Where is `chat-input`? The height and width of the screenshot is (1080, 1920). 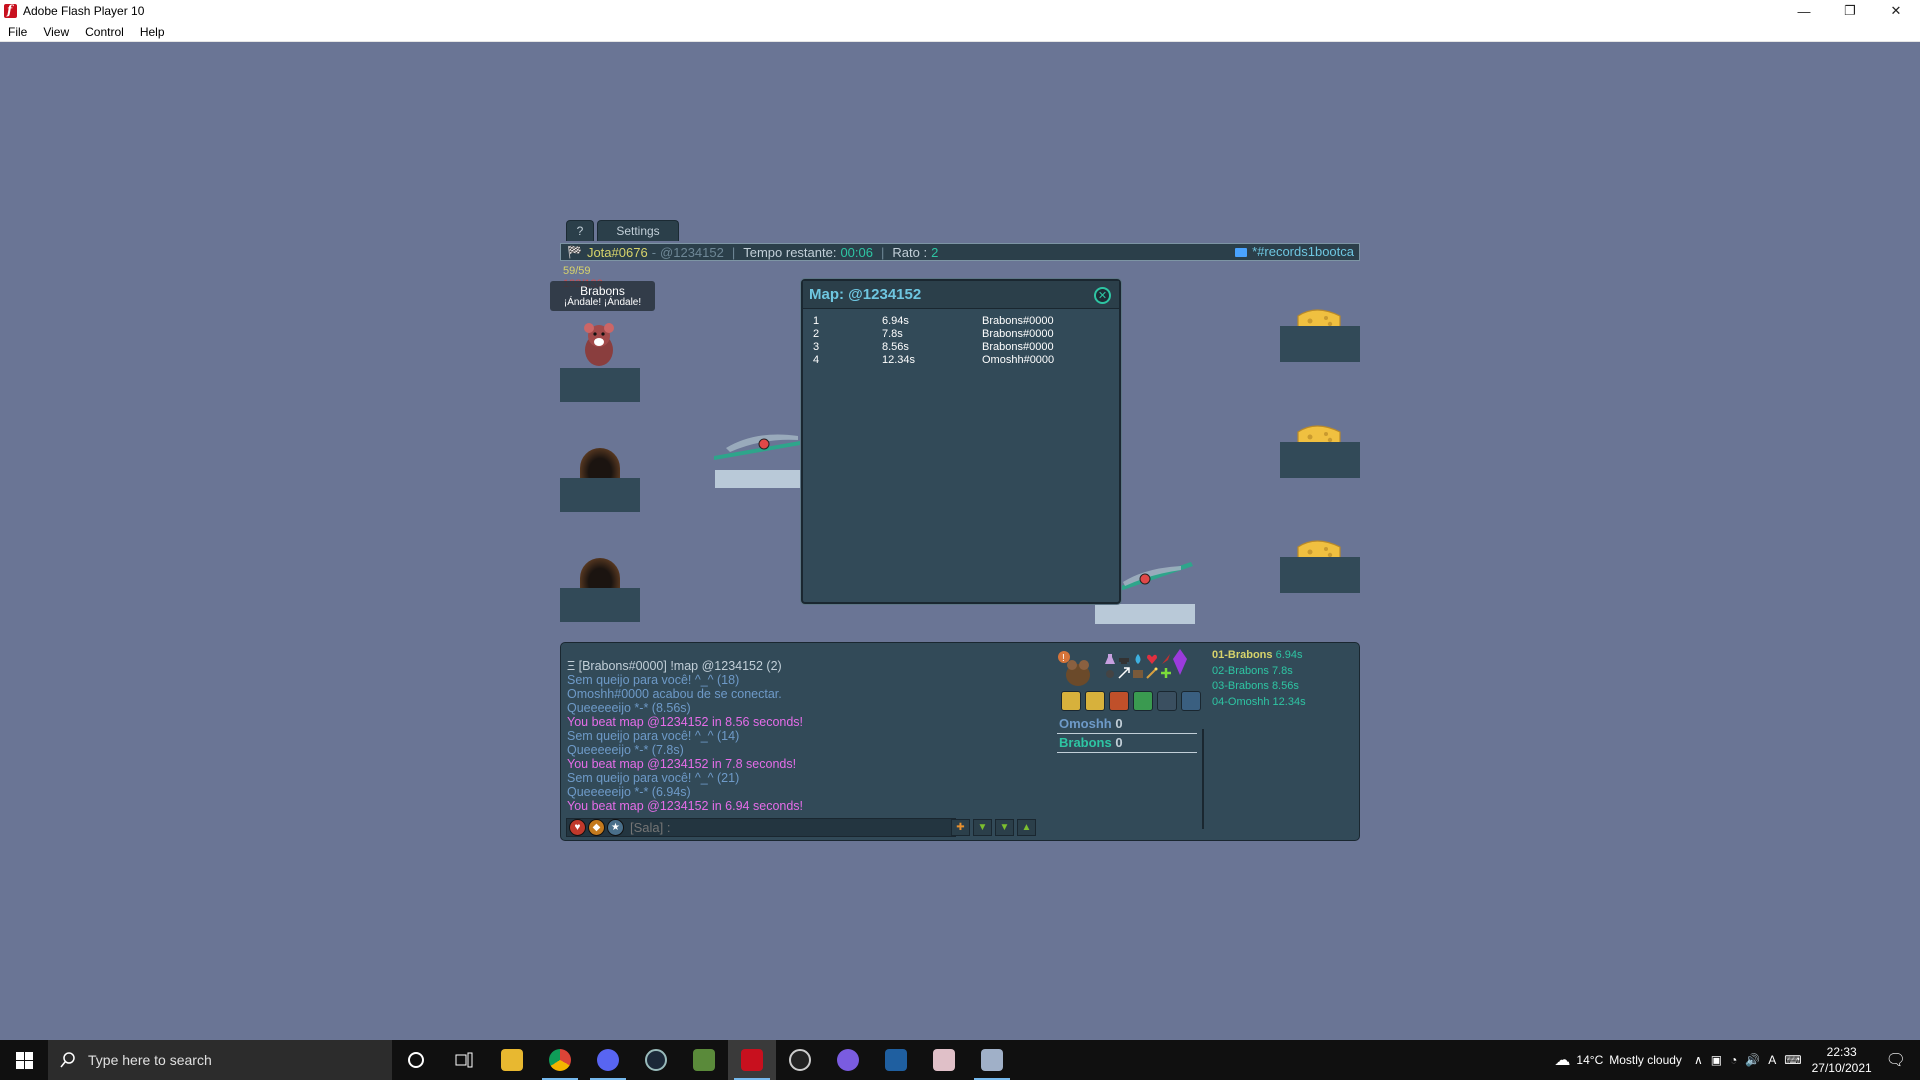 chat-input is located at coordinates (780, 827).